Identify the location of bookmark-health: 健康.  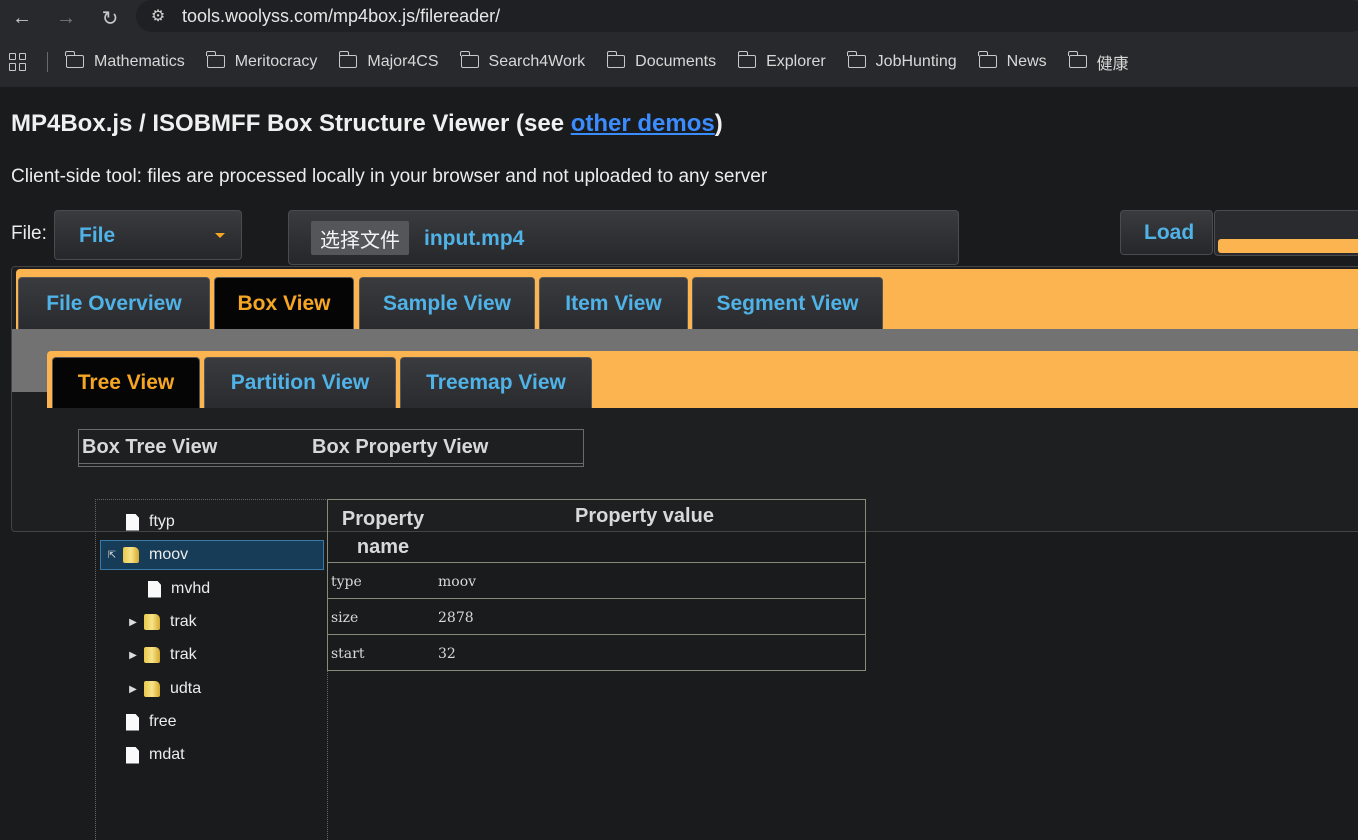
(1098, 62).